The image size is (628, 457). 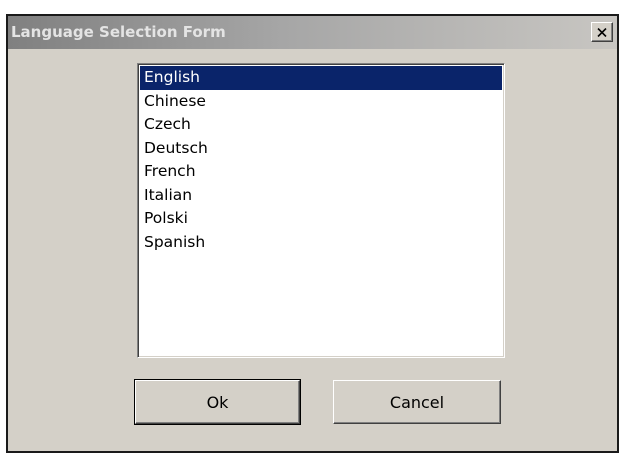 What do you see at coordinates (321, 243) in the screenshot?
I see `list-item-spanish: Spanish` at bounding box center [321, 243].